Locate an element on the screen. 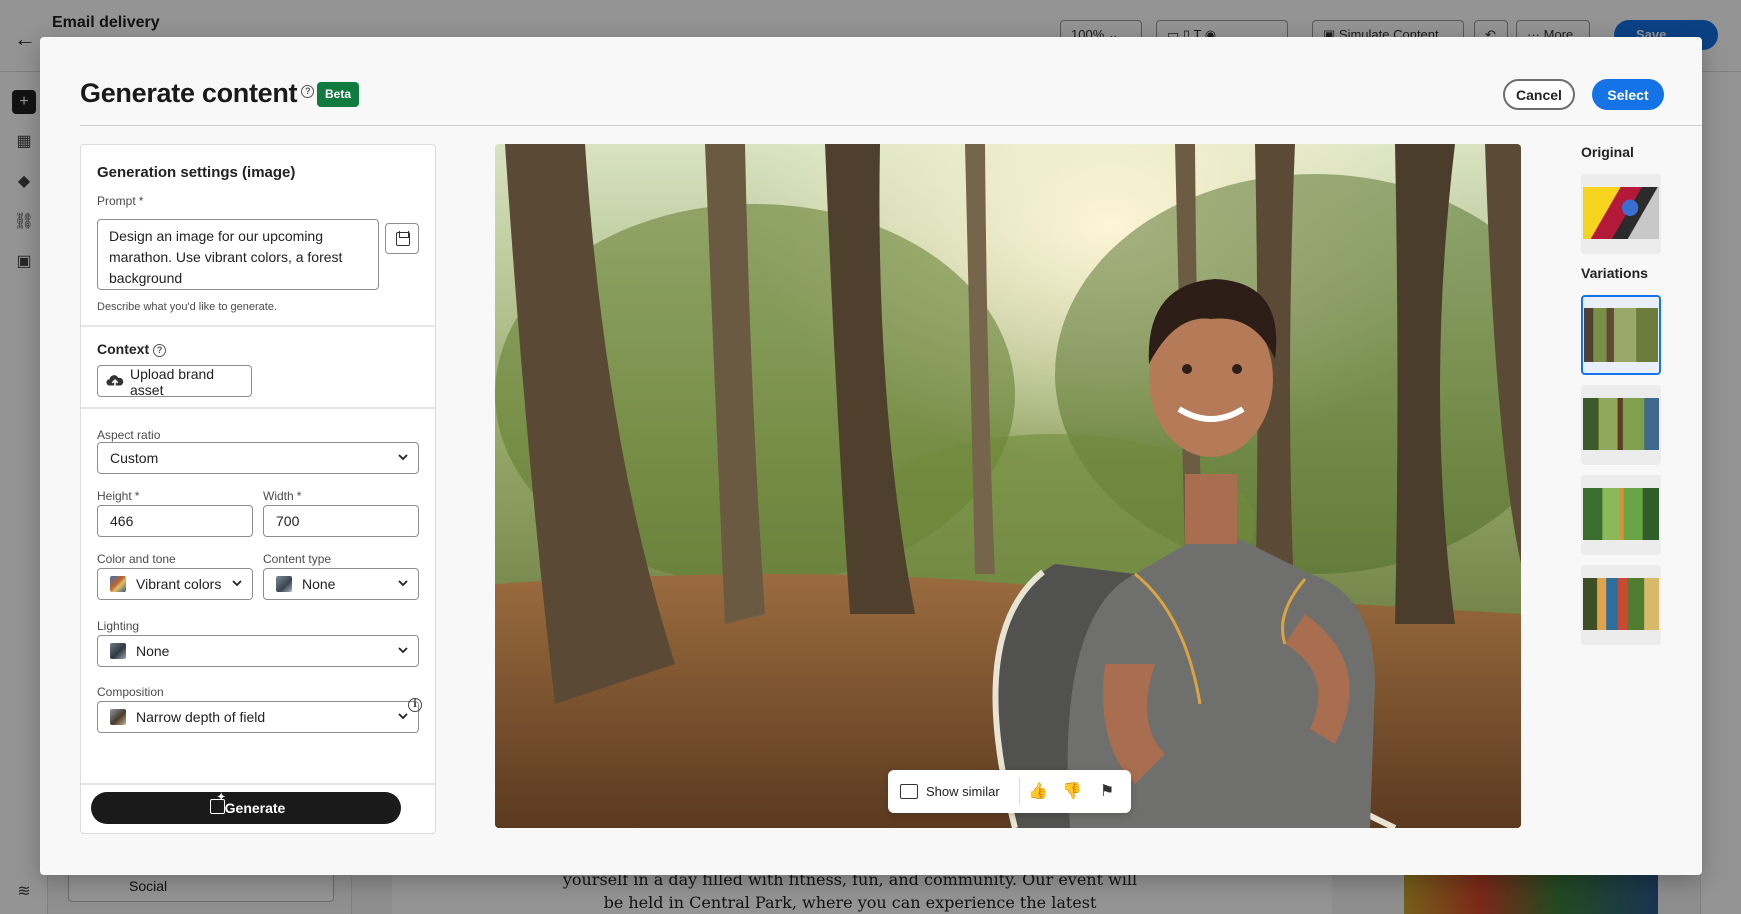 Image resolution: width=1741 pixels, height=914 pixels. help-icon: ? is located at coordinates (308, 91).